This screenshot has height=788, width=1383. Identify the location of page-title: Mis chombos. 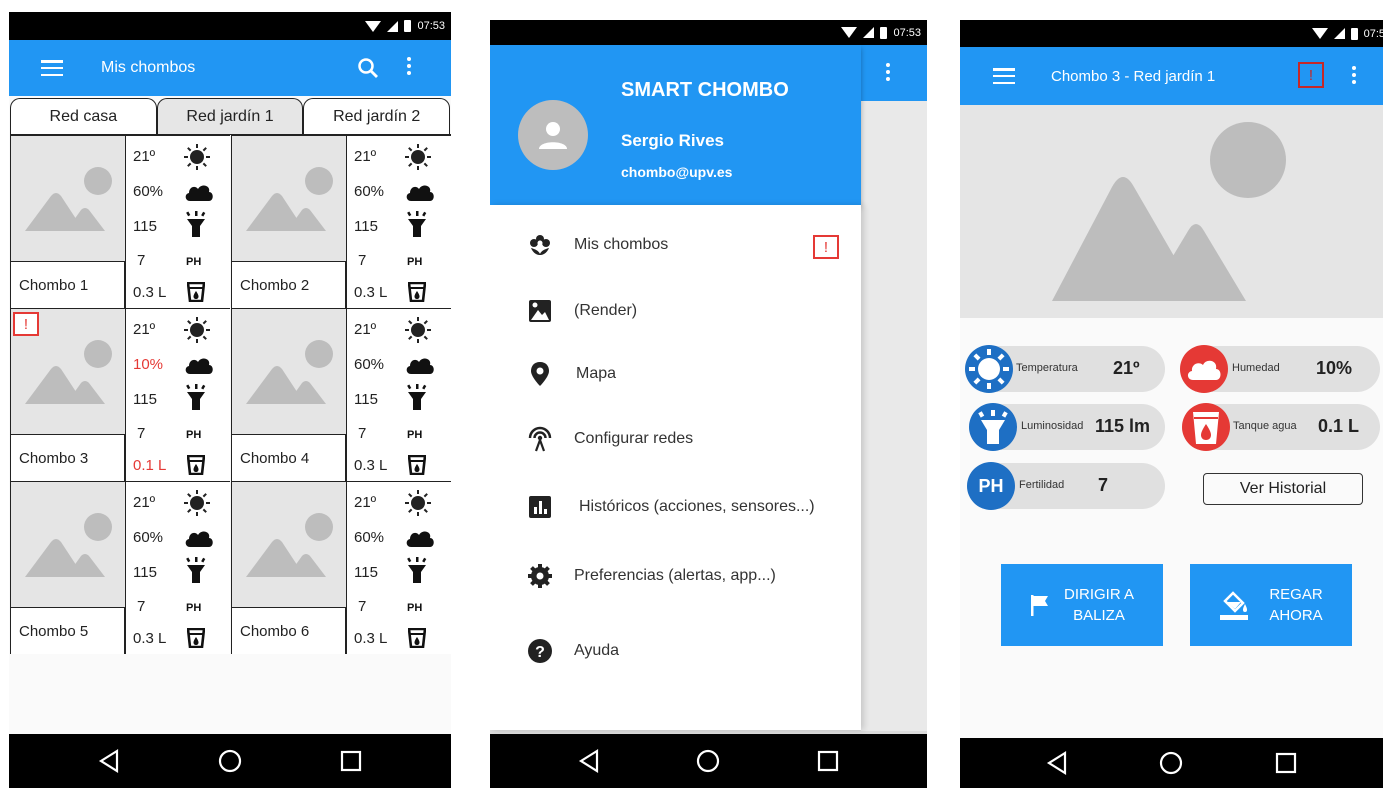
(148, 67).